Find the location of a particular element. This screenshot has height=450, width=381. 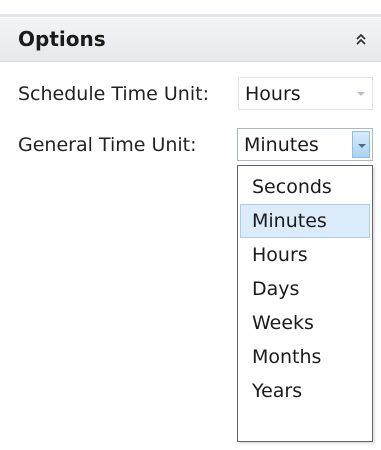

general-time-unit-value: Minutes is located at coordinates (281, 145).